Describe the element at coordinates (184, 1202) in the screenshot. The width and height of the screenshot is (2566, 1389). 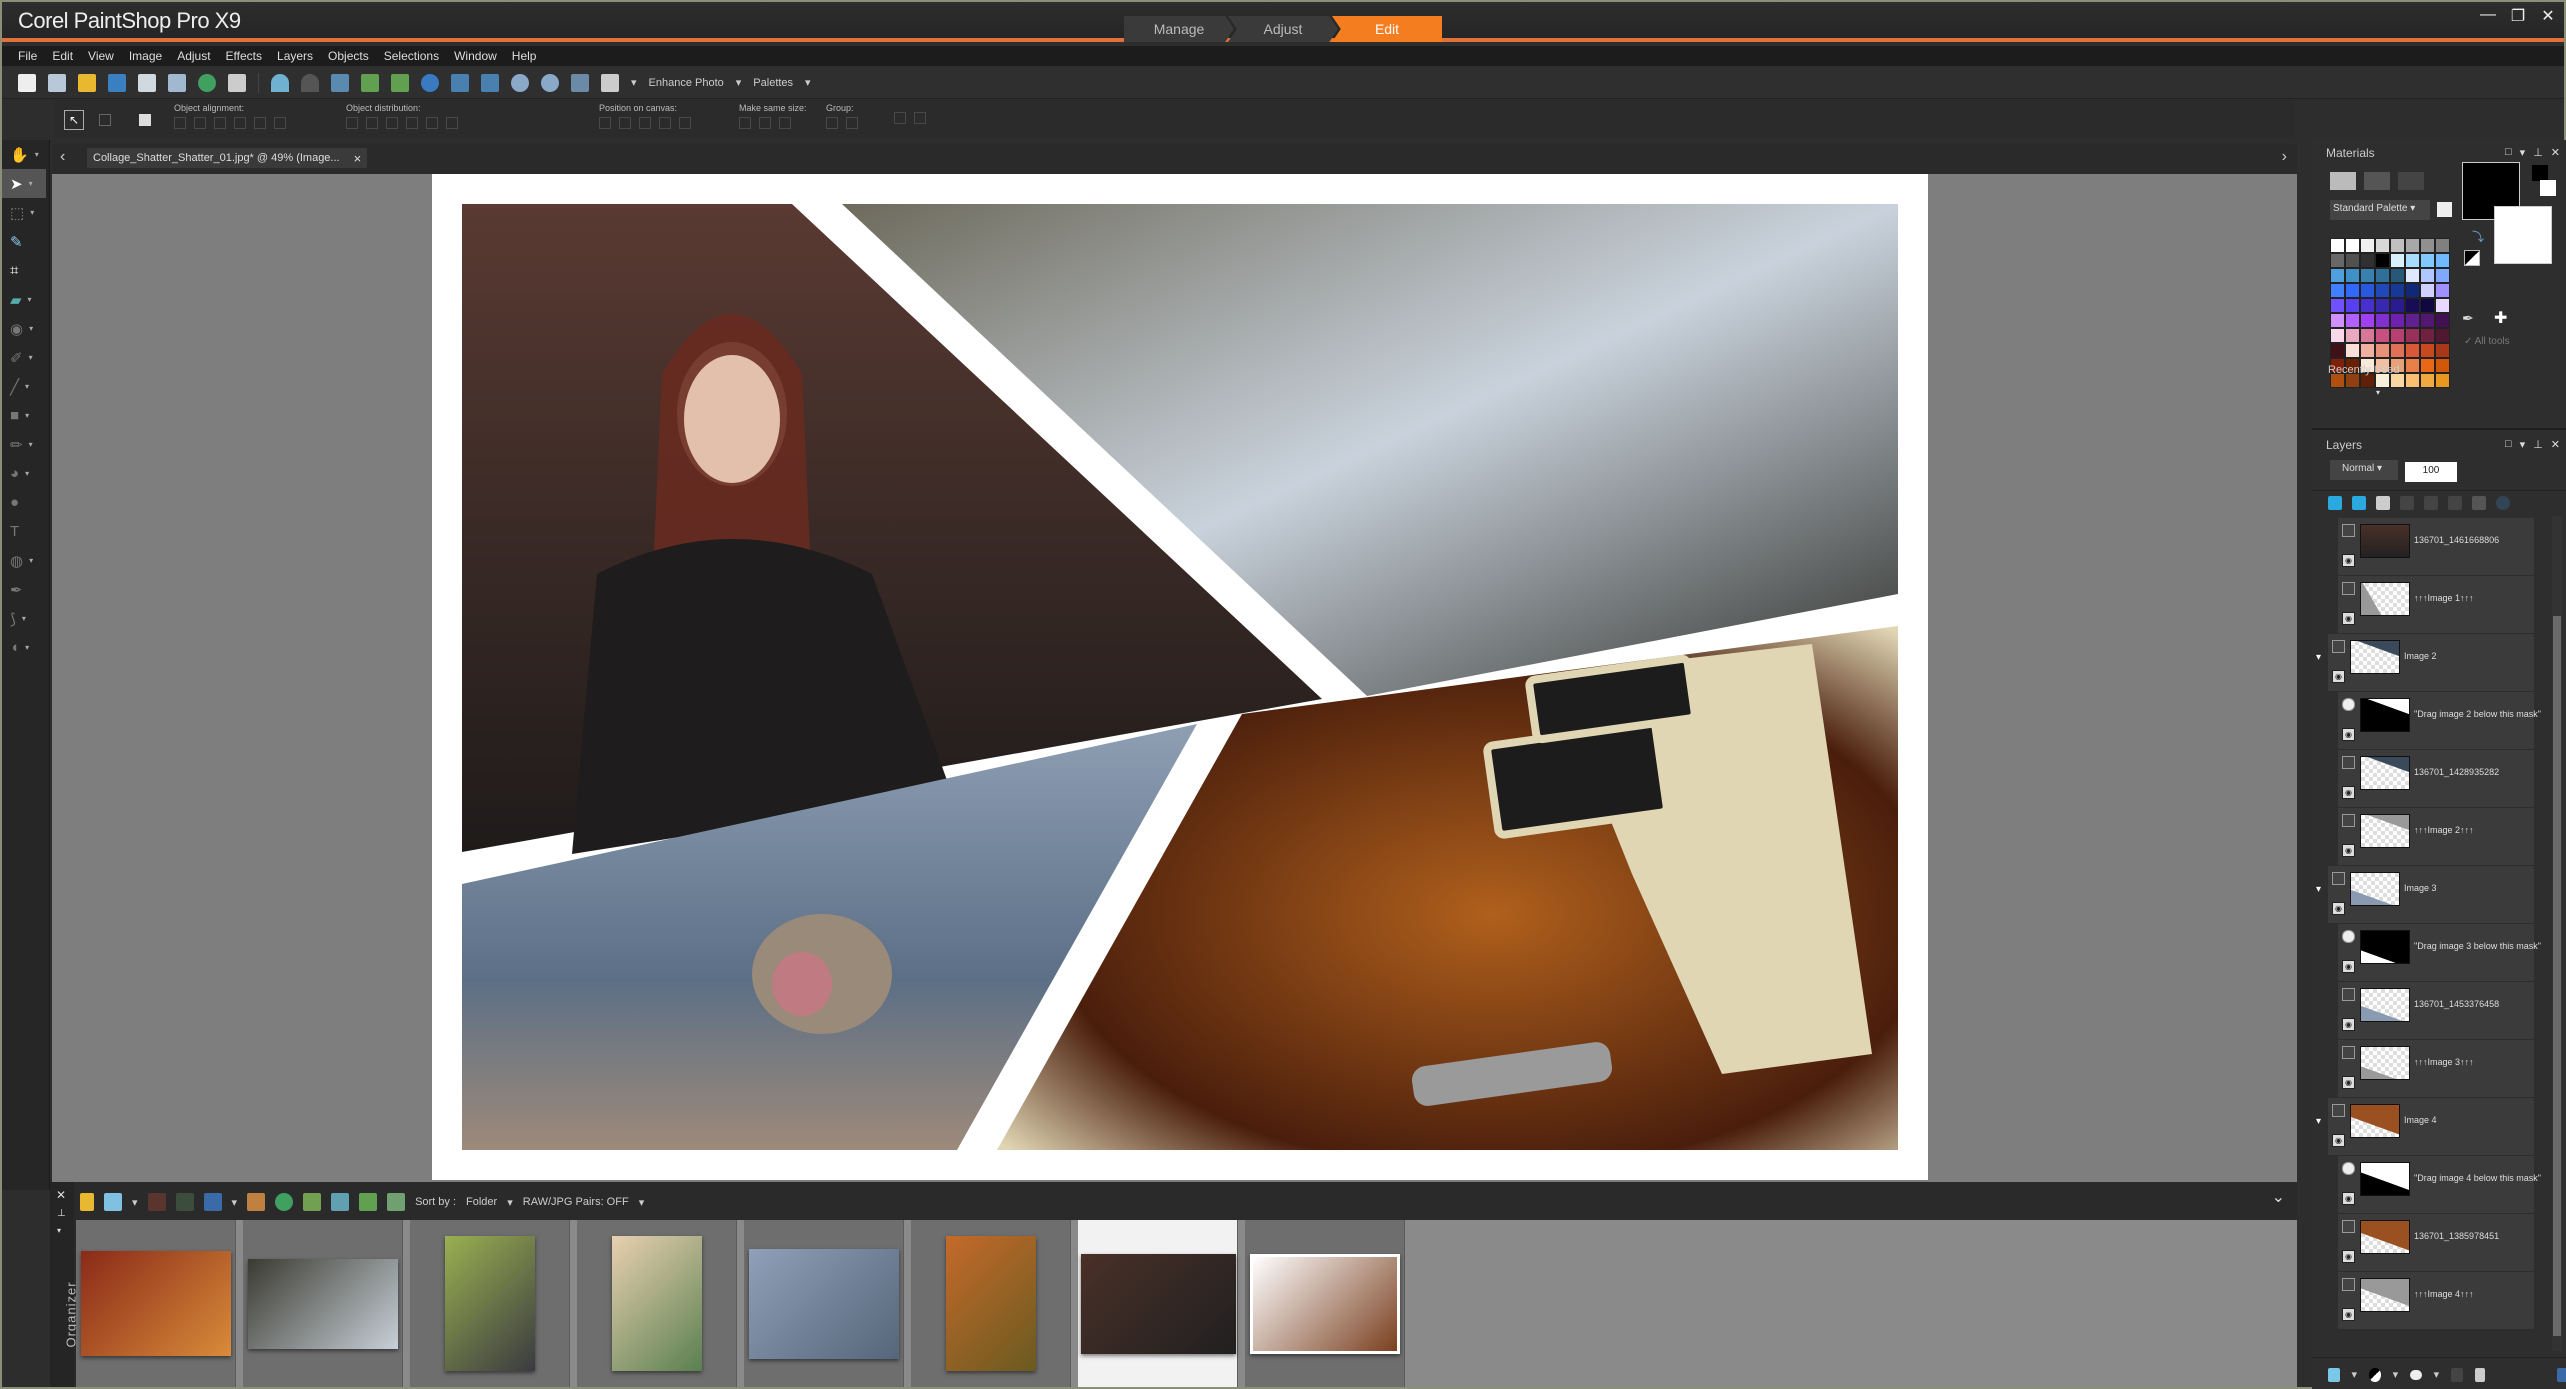
I see `untag-icon` at that location.